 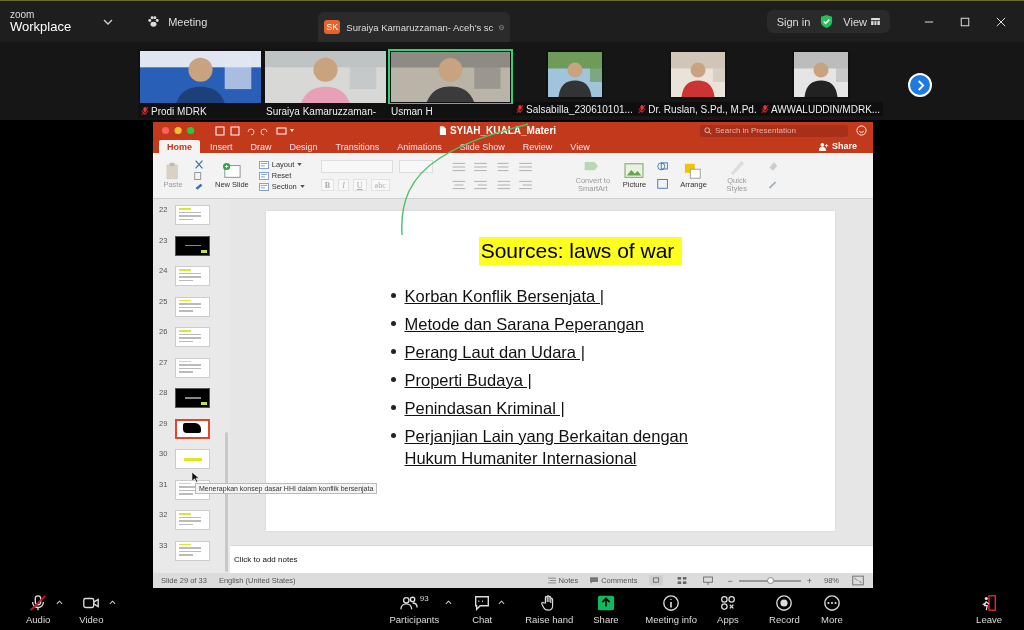 What do you see at coordinates (41, 26) in the screenshot?
I see `brand-name: Workplace` at bounding box center [41, 26].